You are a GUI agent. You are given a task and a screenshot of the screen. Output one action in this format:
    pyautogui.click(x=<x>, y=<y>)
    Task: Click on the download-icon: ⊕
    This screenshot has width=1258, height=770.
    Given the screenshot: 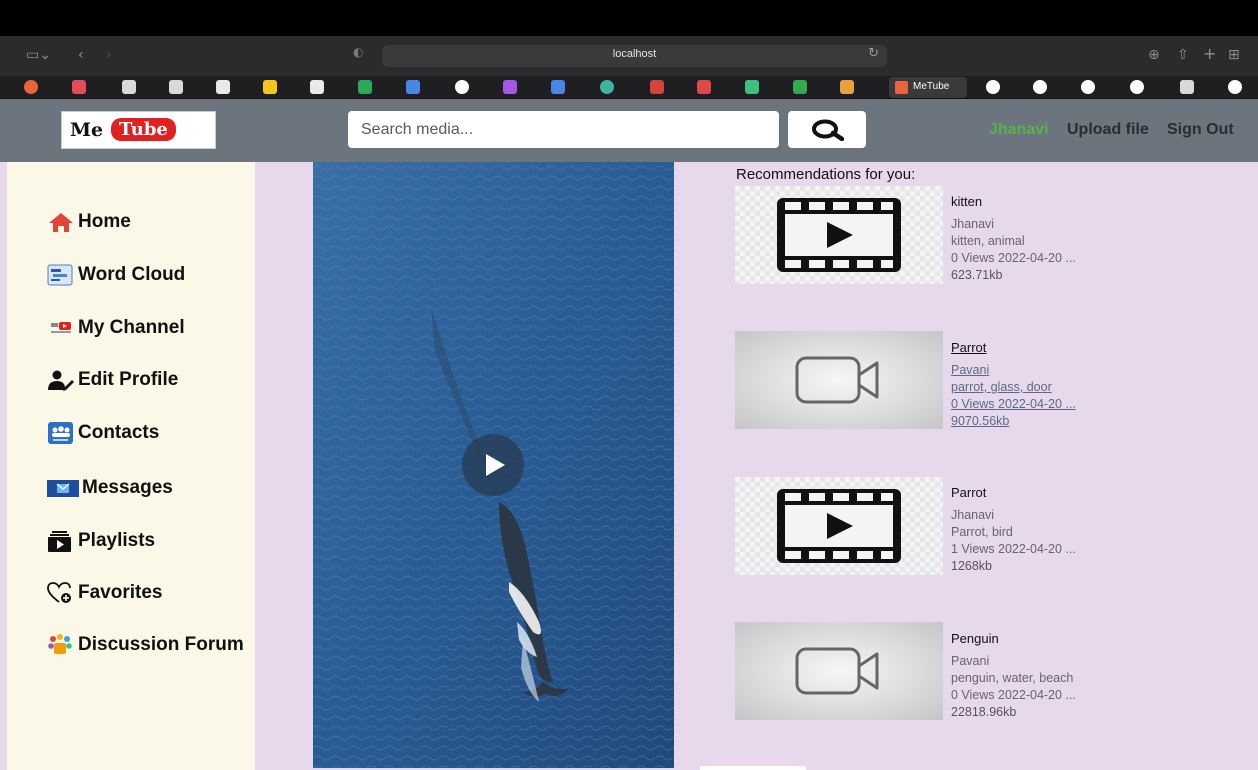 What is the action you would take?
    pyautogui.click(x=1154, y=55)
    